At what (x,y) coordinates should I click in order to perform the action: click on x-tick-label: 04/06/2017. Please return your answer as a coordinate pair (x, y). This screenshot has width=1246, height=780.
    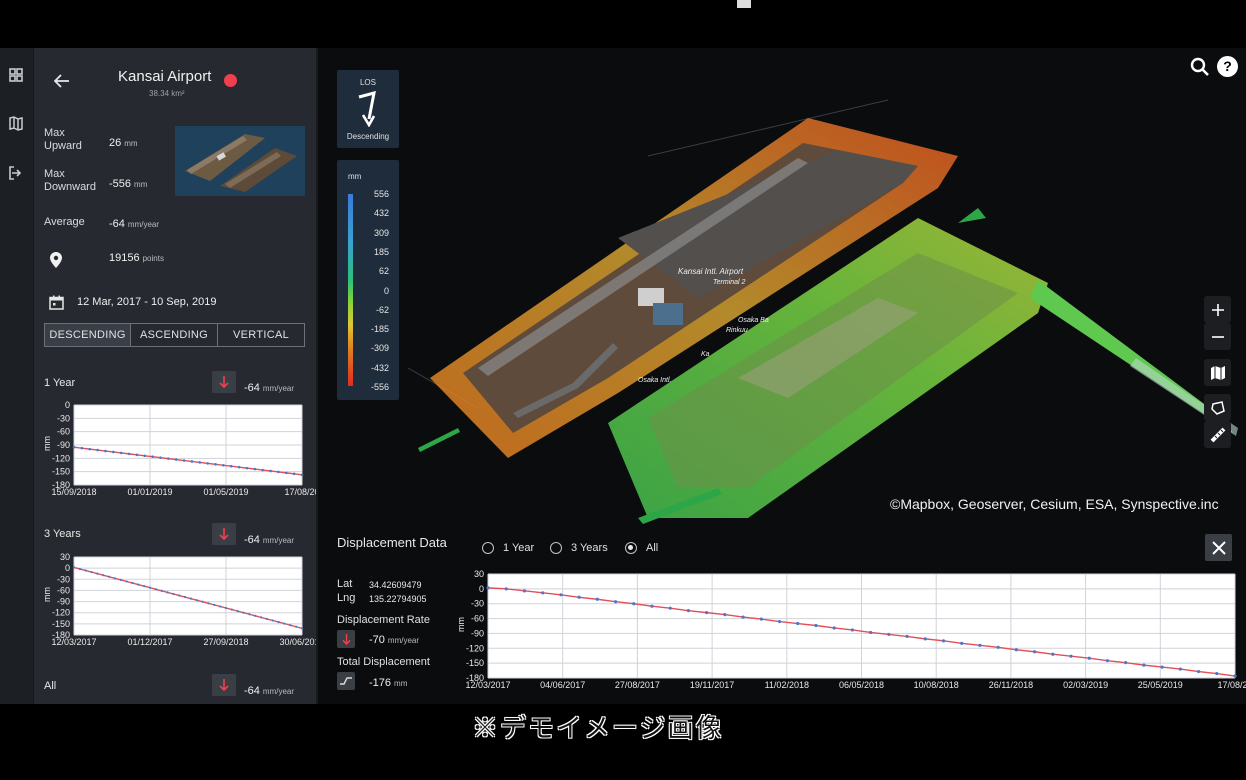
    Looking at the image, I should click on (562, 685).